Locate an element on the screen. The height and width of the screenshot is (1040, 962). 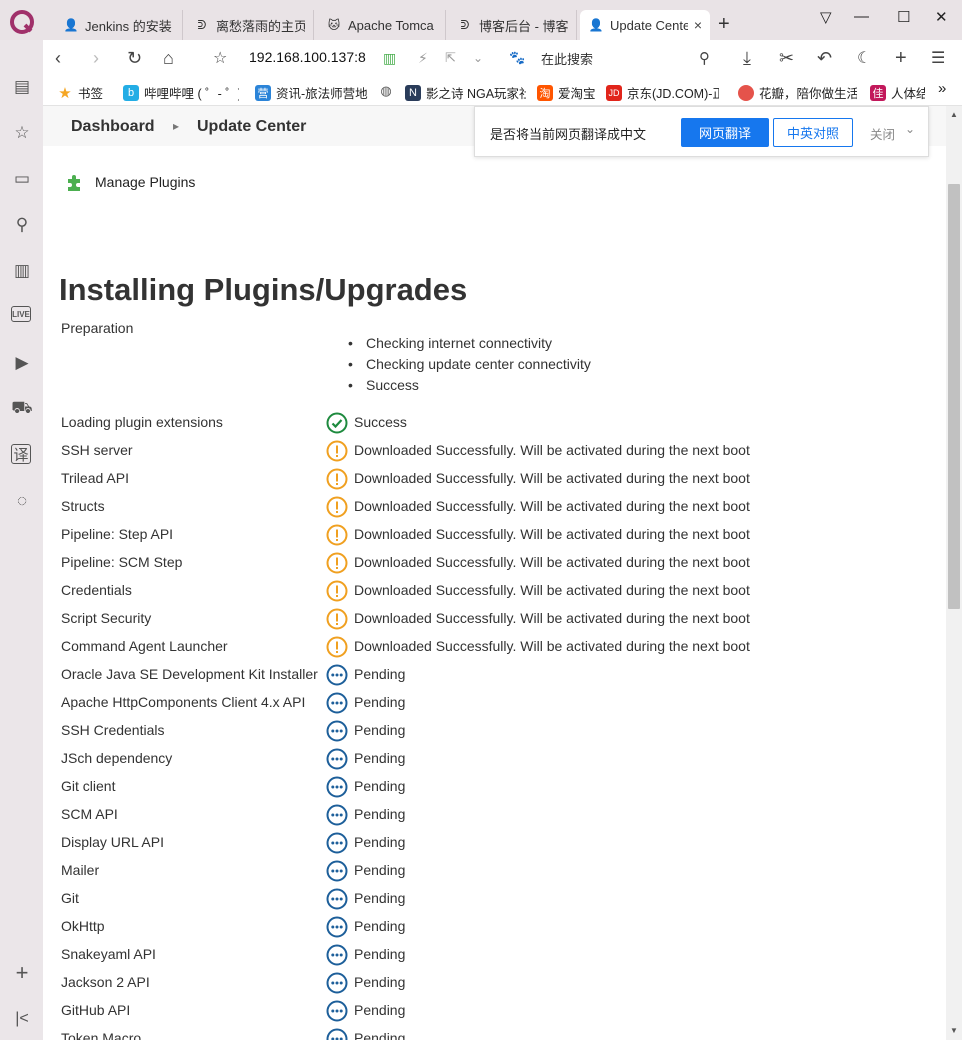
favorites-star-icon: ☆ is located at coordinates (22, 133).